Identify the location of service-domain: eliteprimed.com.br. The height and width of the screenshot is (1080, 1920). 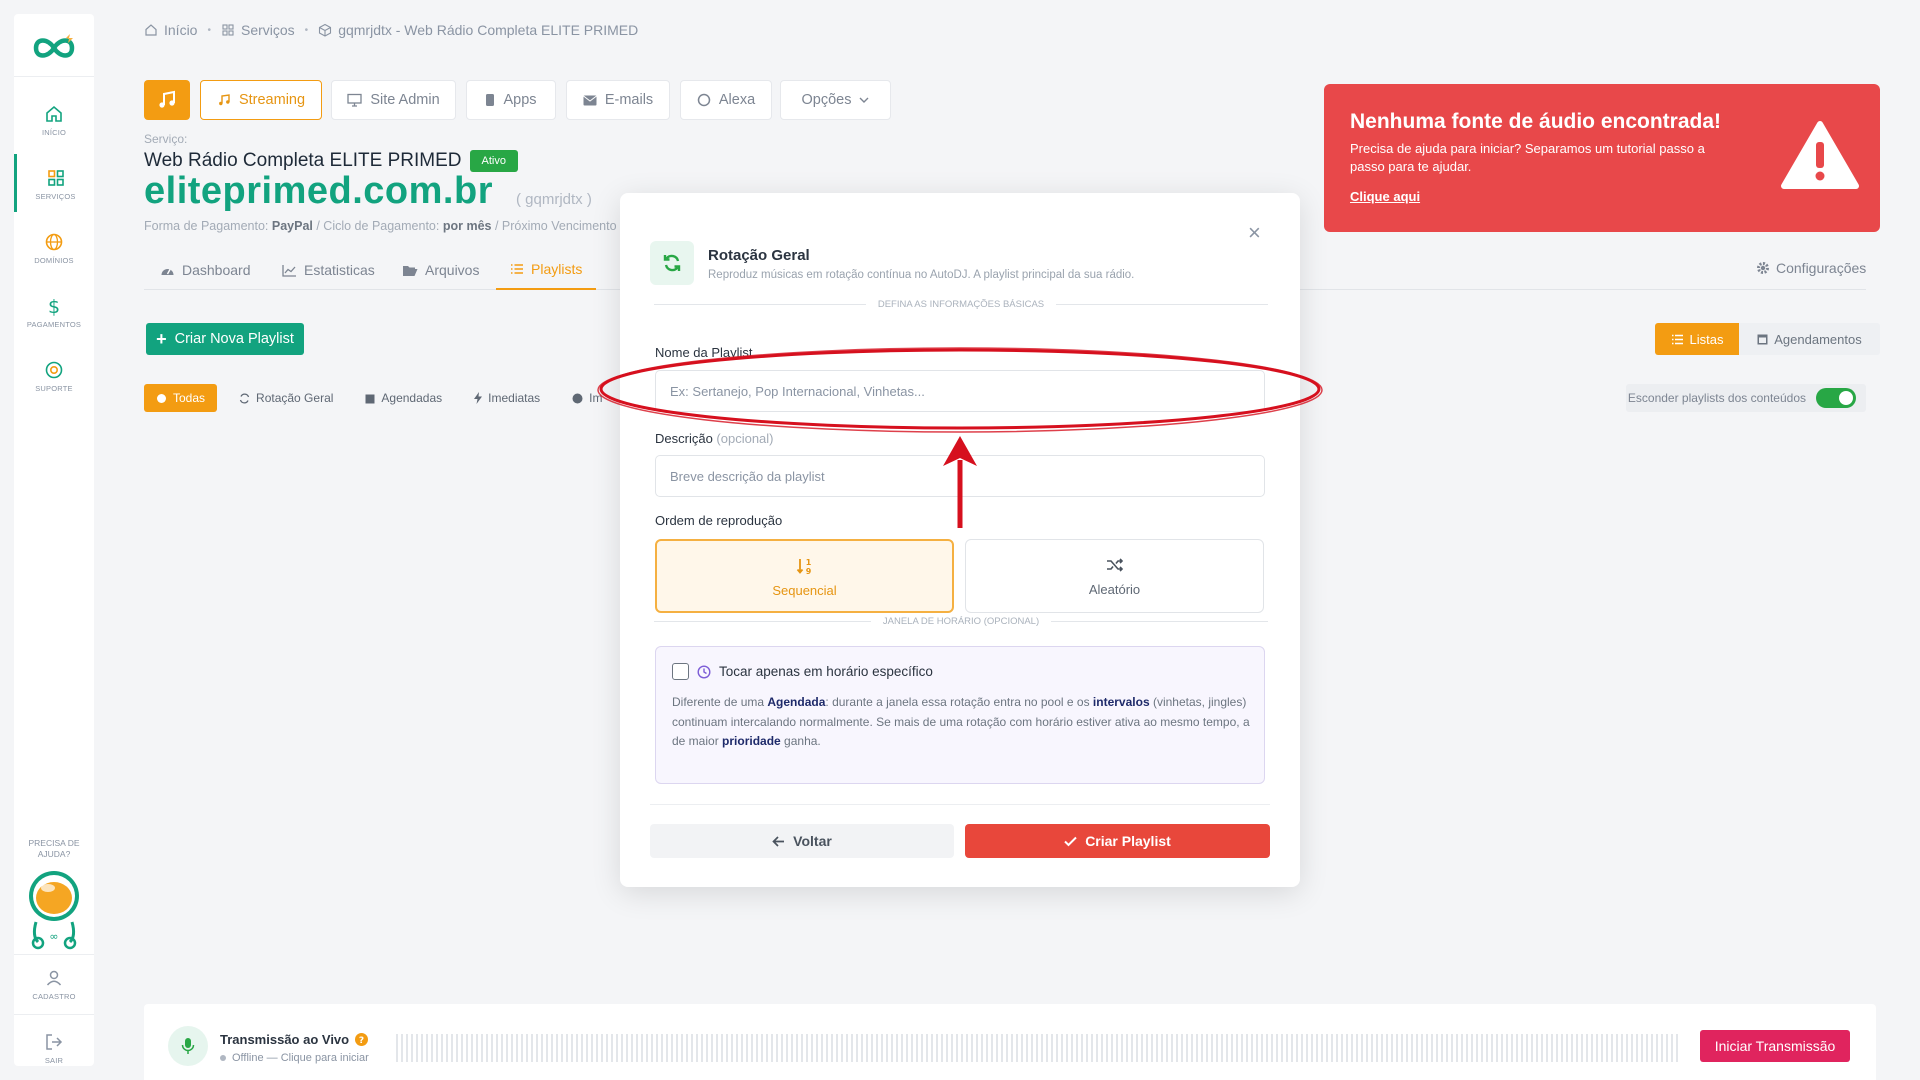
(318, 191).